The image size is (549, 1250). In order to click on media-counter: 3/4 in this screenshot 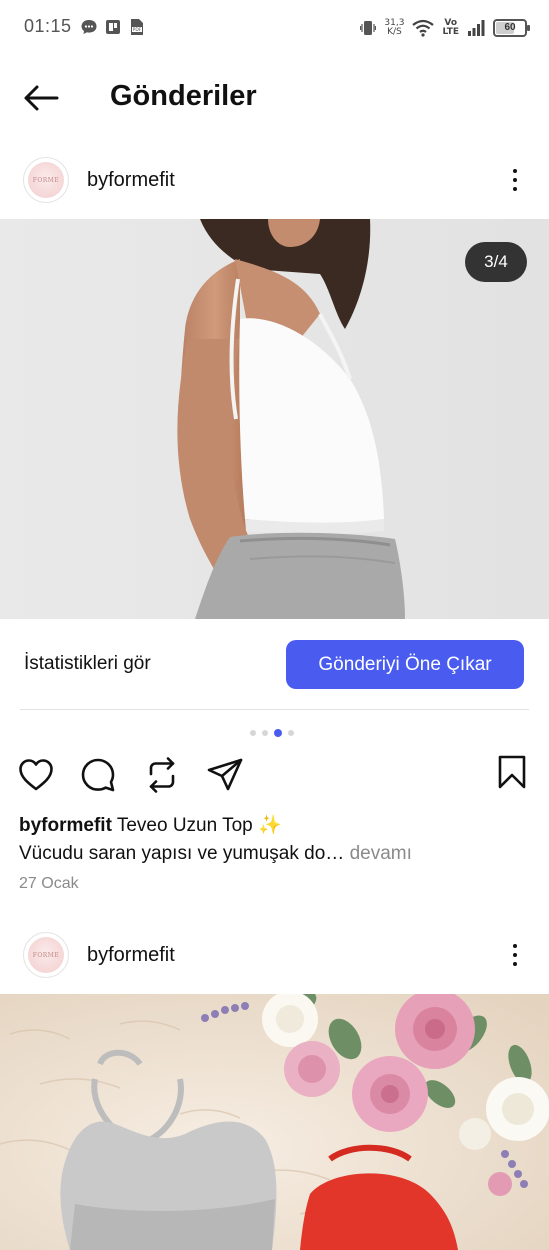, I will do `click(496, 262)`.